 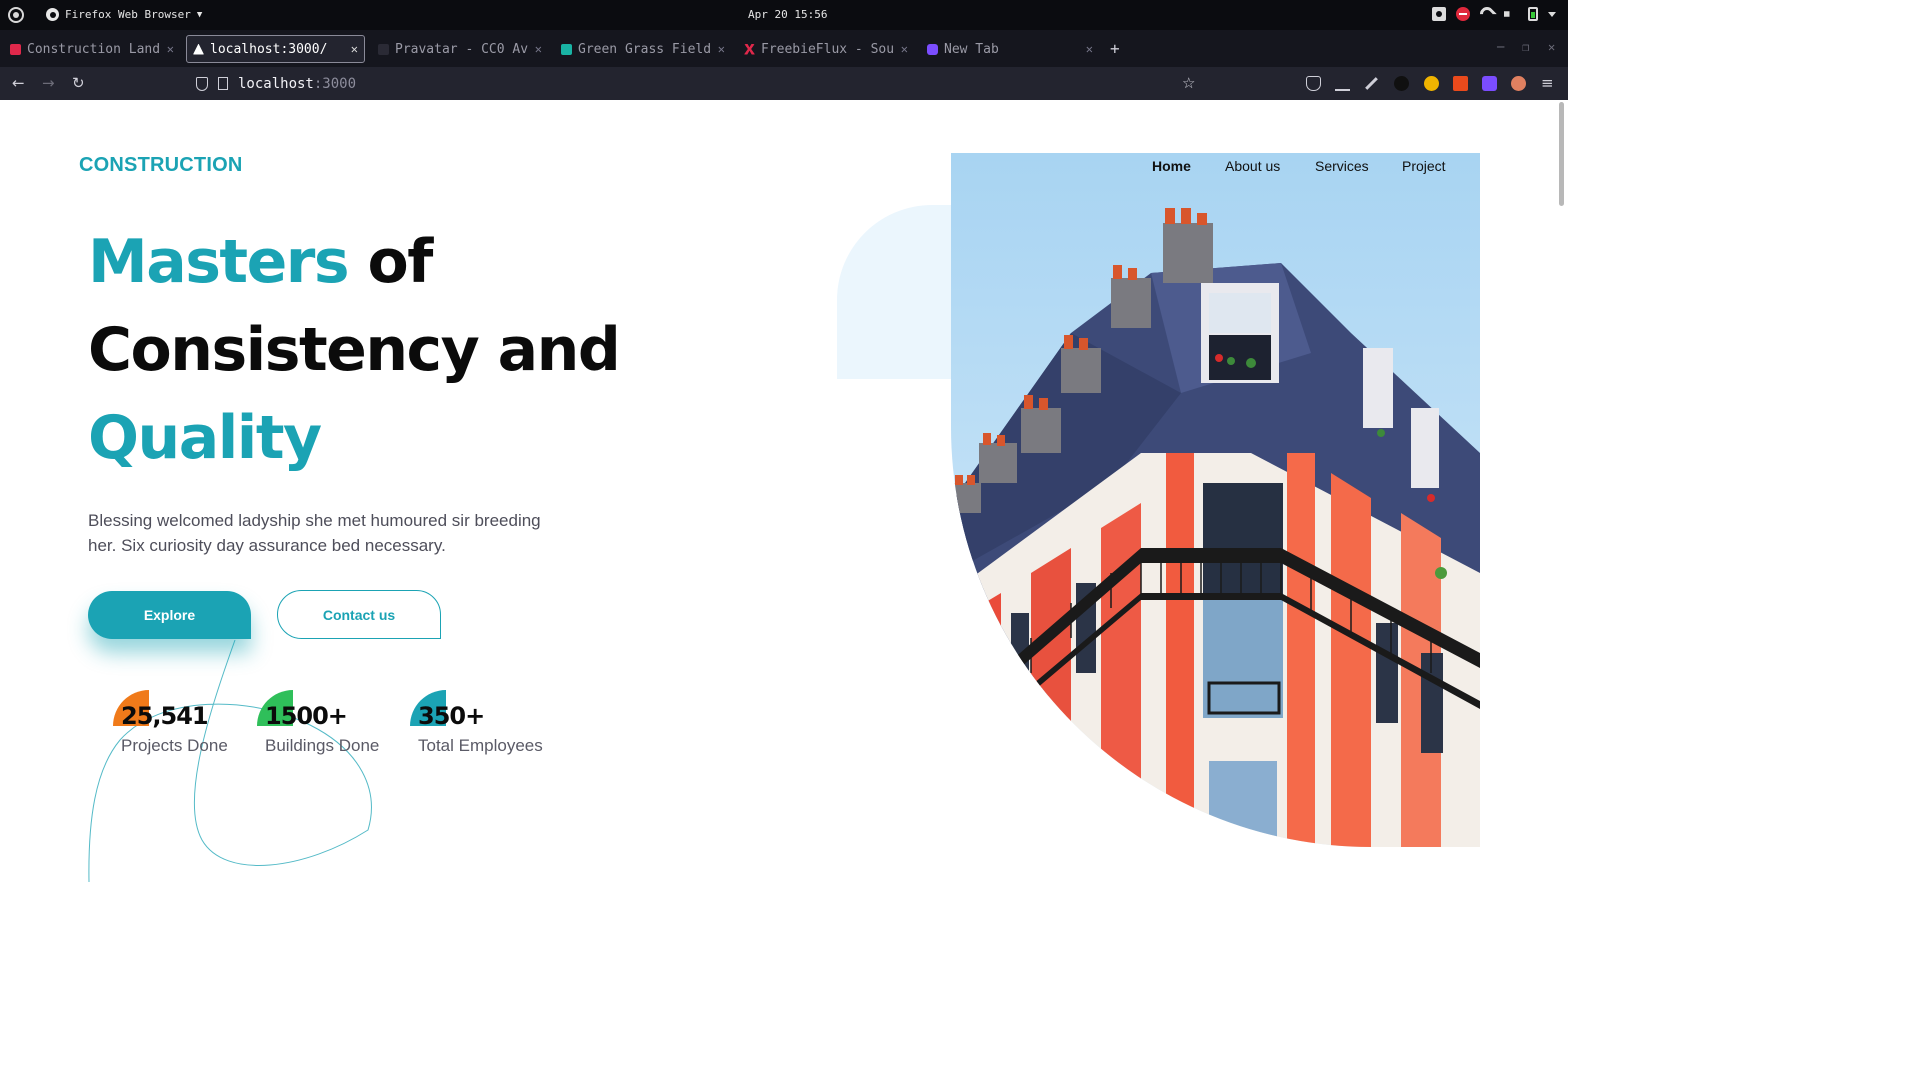 What do you see at coordinates (1463, 14) in the screenshot?
I see `do-not-disturb-icon` at bounding box center [1463, 14].